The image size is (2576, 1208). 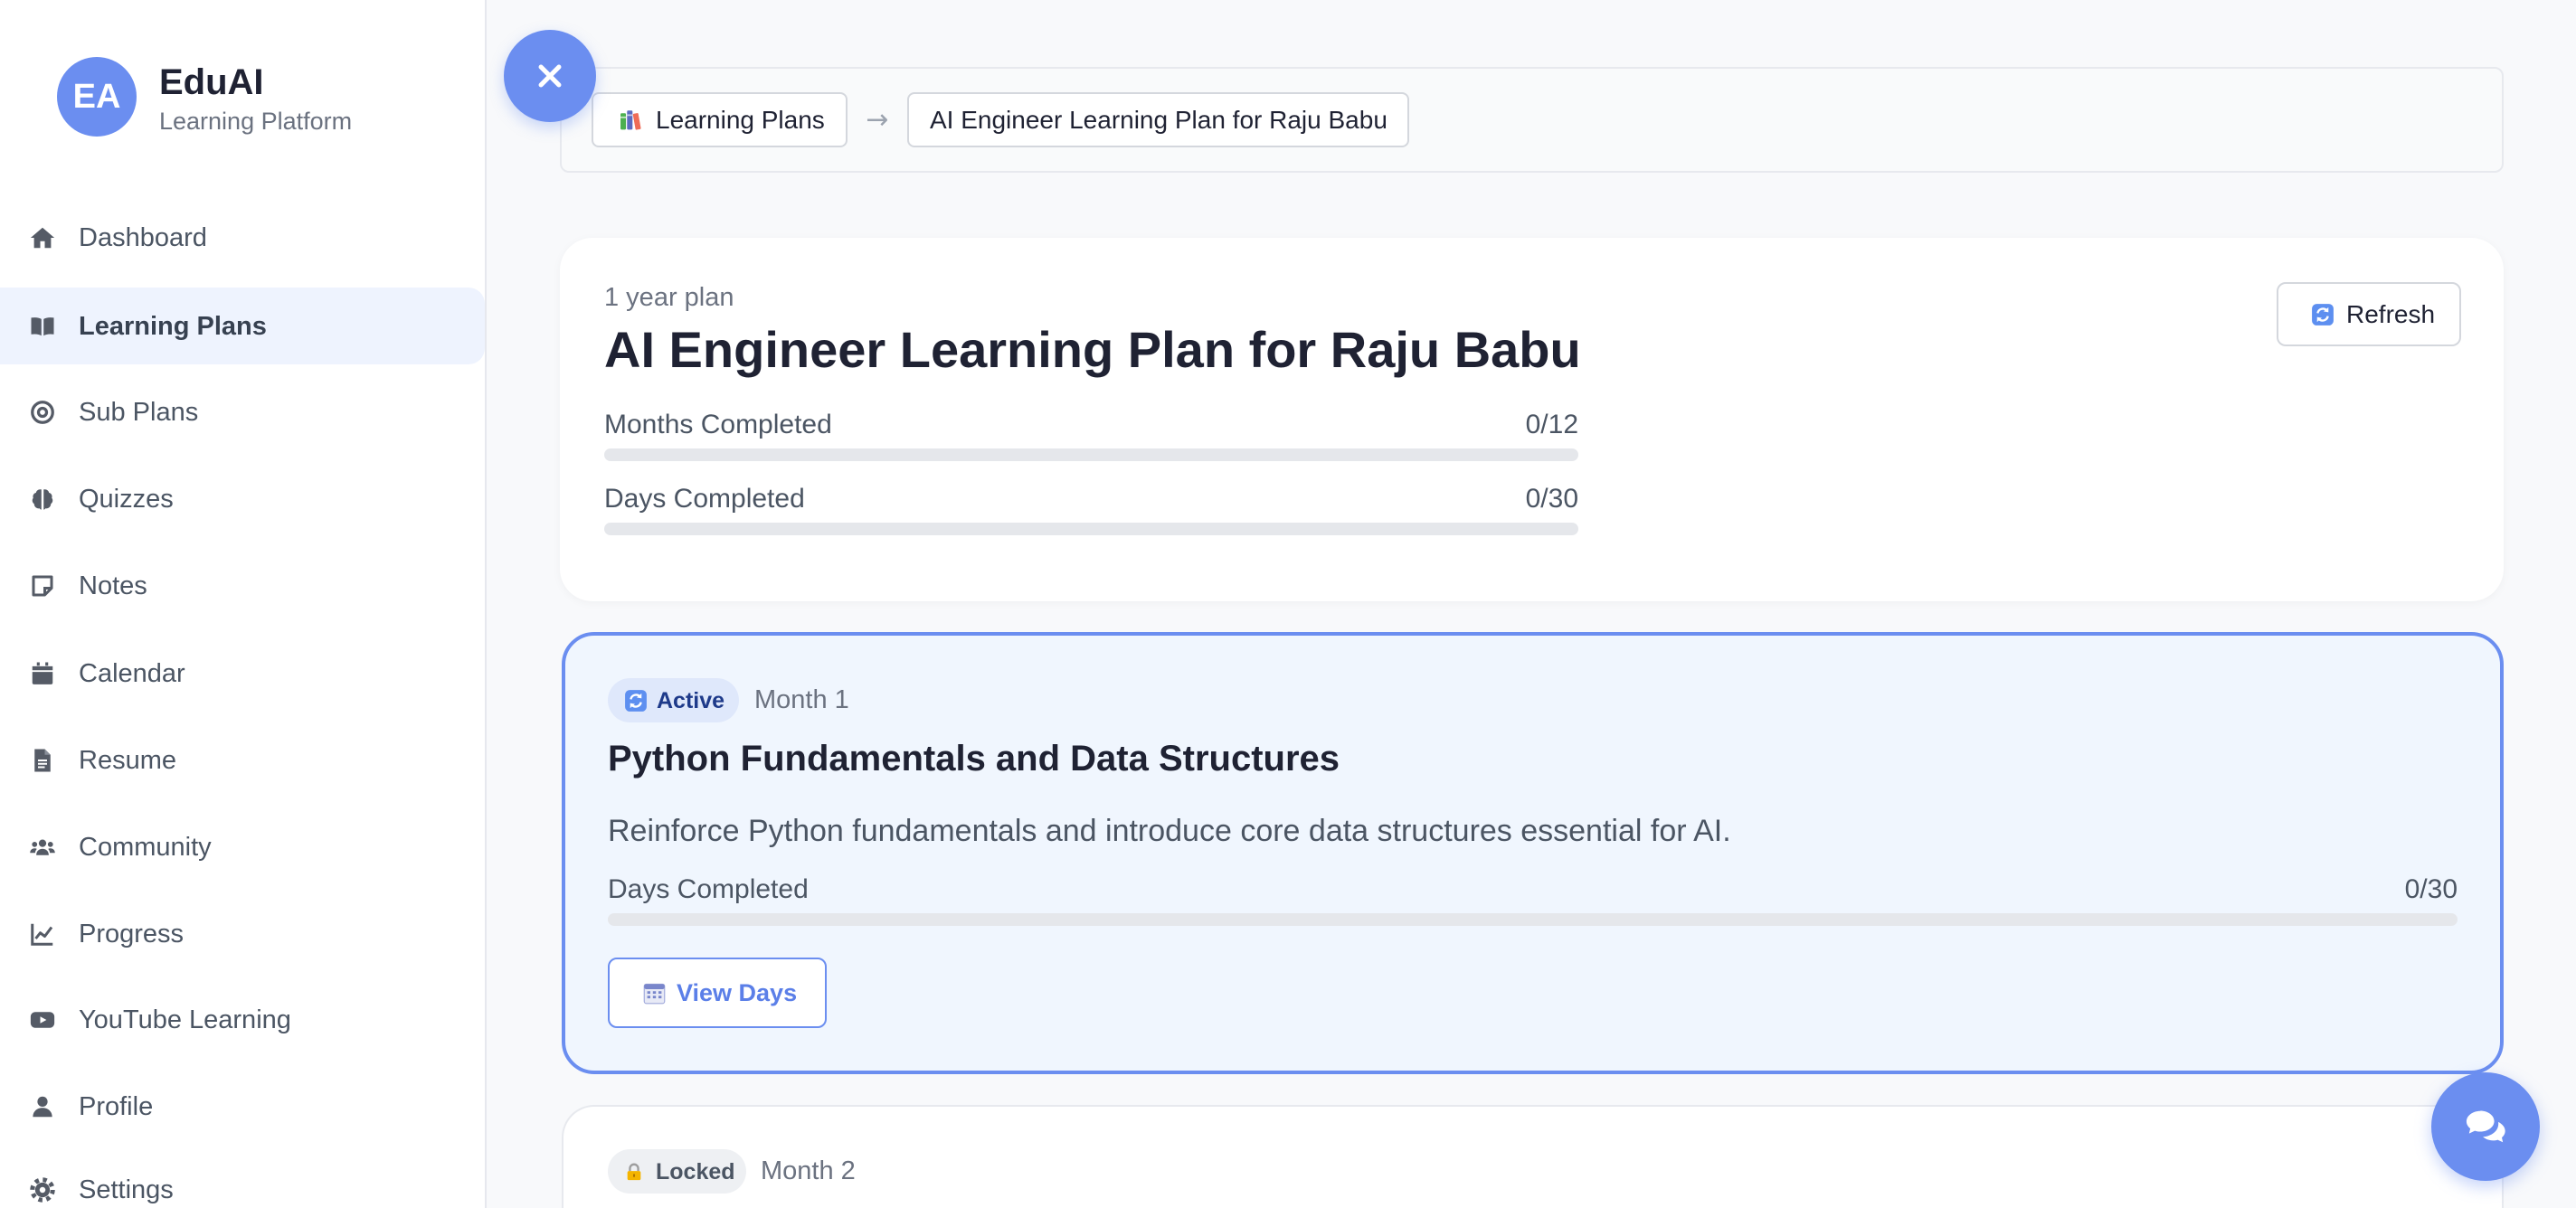 I want to click on chat-button, so click(x=2485, y=1126).